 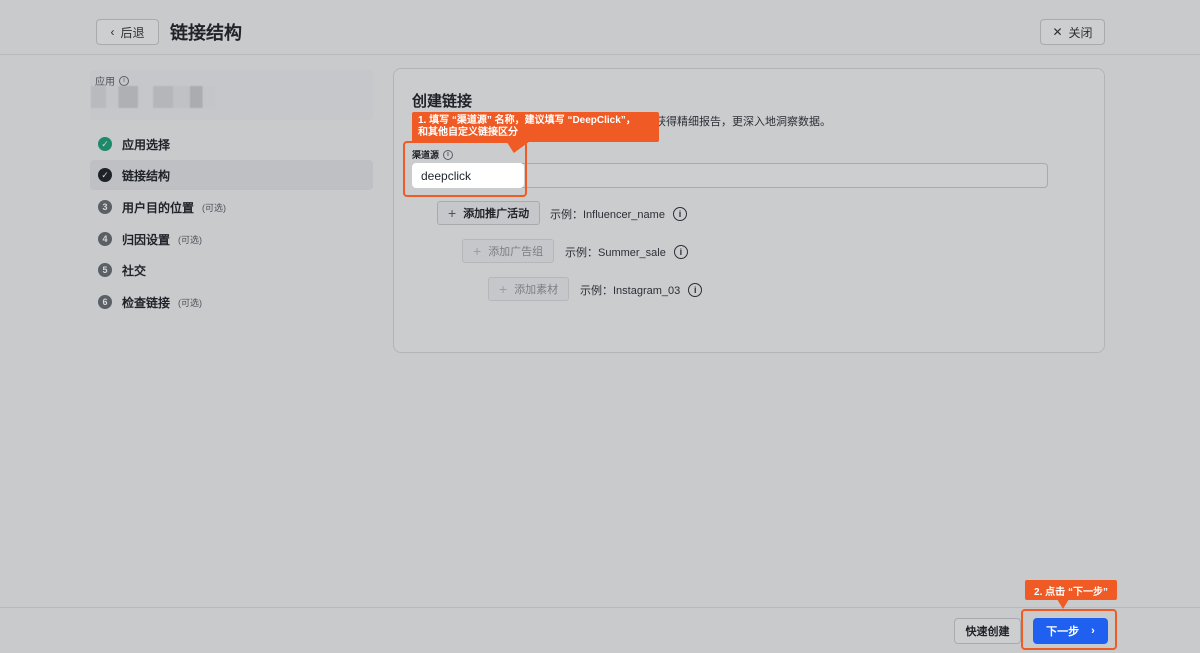 What do you see at coordinates (105, 270) in the screenshot?
I see `step-number: 5` at bounding box center [105, 270].